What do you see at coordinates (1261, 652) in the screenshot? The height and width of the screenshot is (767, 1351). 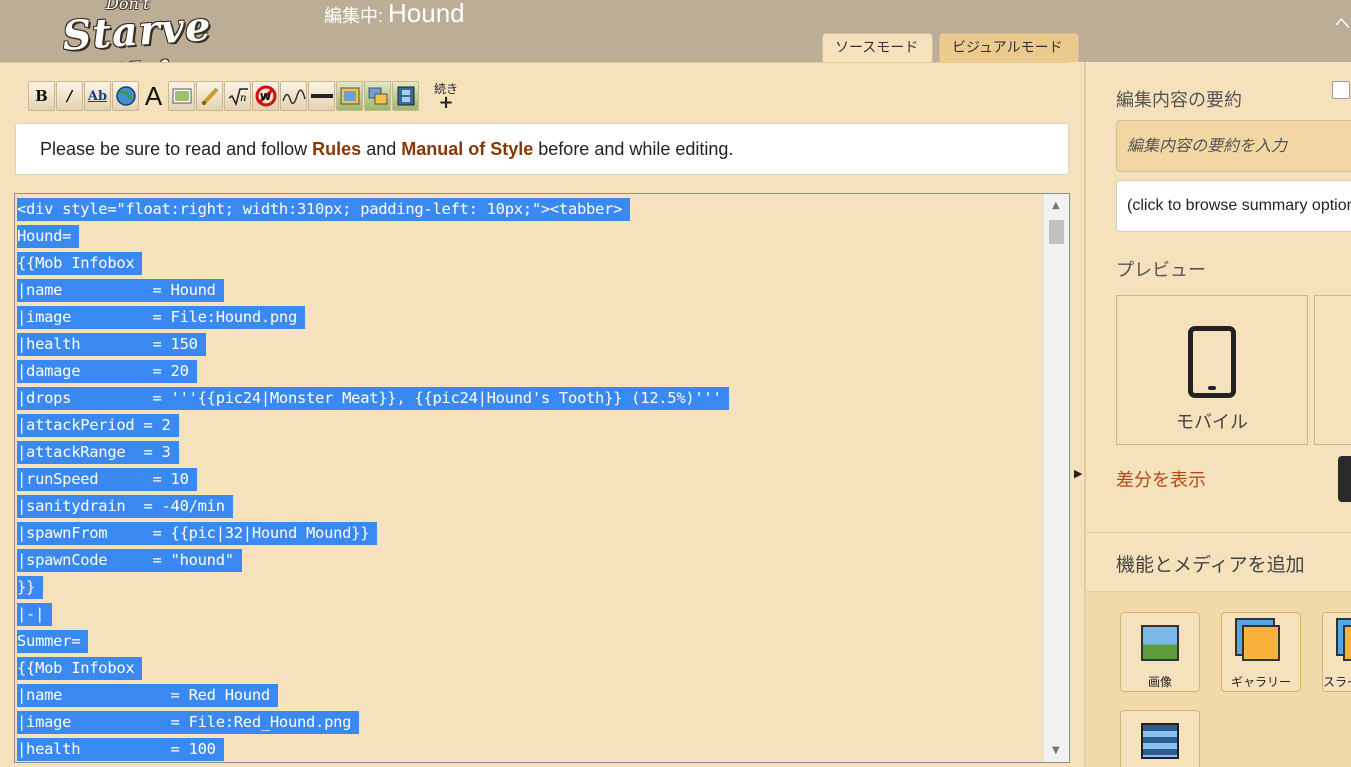 I see `add-gallery-button: ギャラリー` at bounding box center [1261, 652].